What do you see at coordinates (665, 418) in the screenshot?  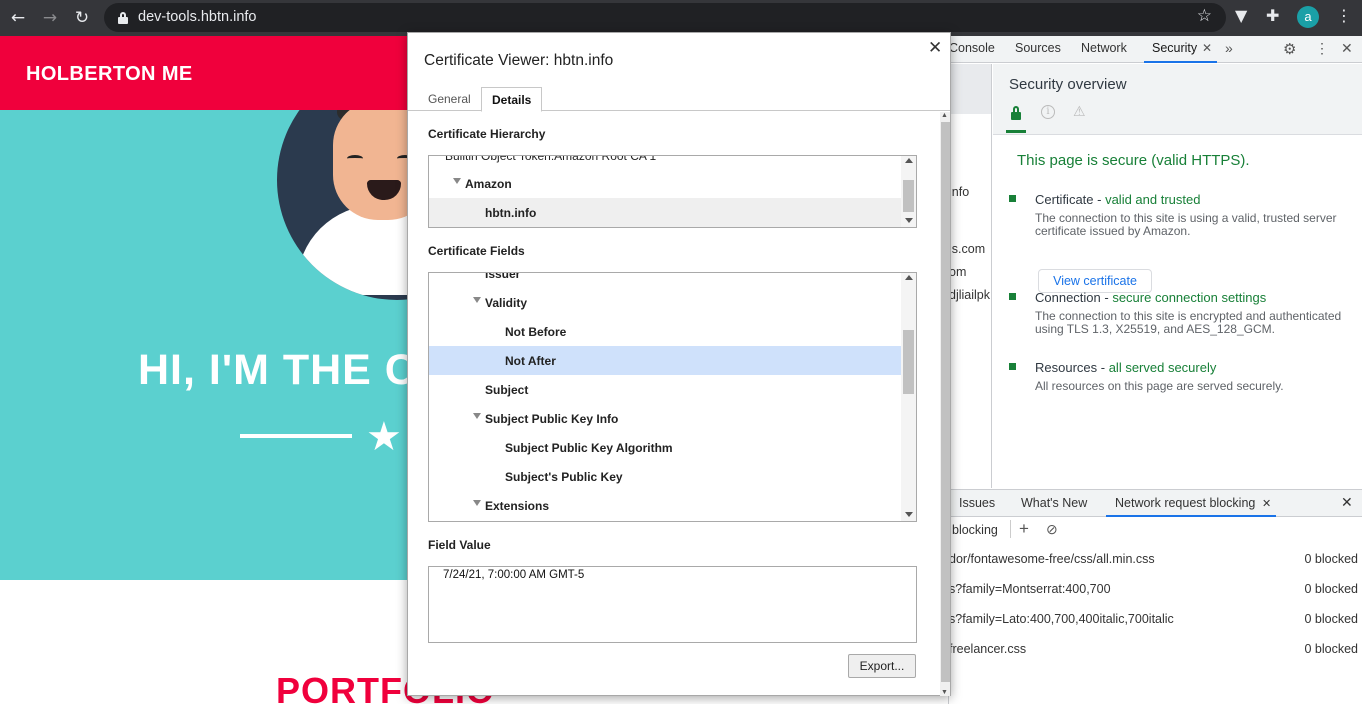 I see `tree-item-subject-public-key-info: Subject Public Key Info` at bounding box center [665, 418].